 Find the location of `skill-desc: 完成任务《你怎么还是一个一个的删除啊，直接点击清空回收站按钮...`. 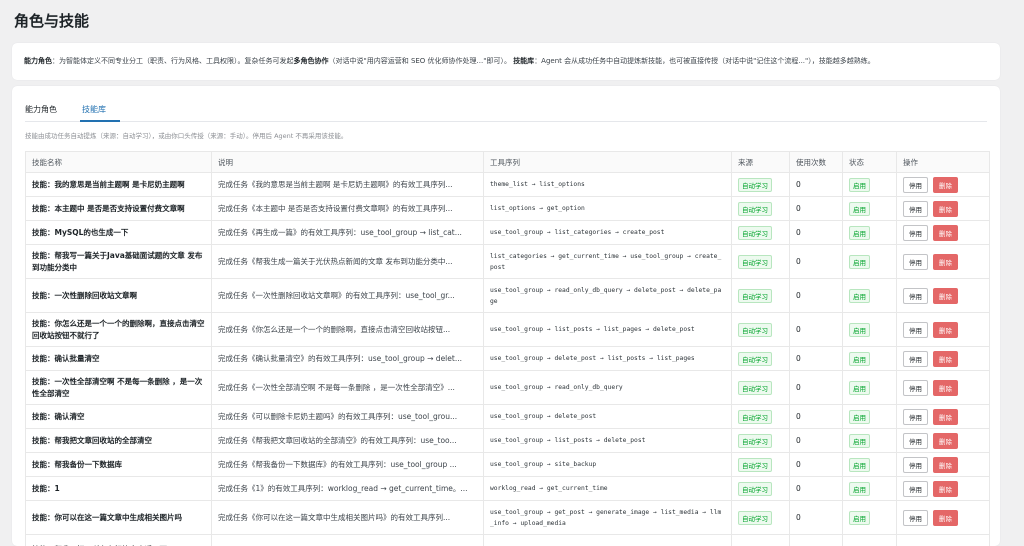

skill-desc: 完成任务《你怎么还是一个一个的删除啊，直接点击清空回收站按钮... is located at coordinates (348, 330).